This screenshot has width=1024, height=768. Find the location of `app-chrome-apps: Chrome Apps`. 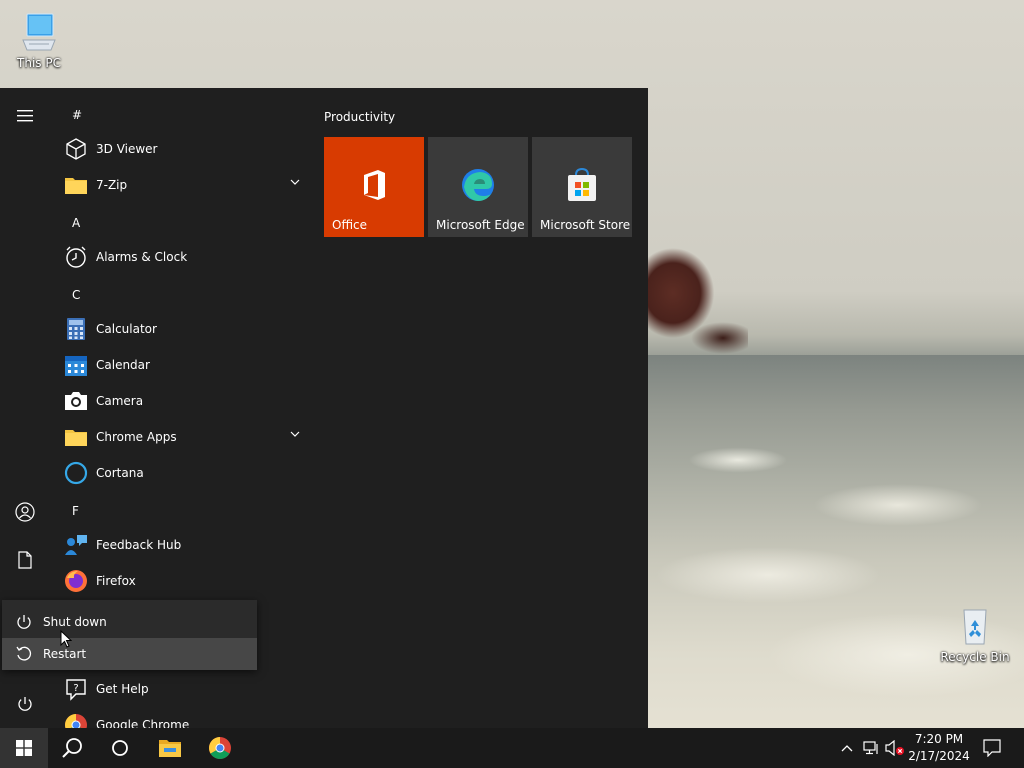

app-chrome-apps: Chrome Apps is located at coordinates (181, 437).